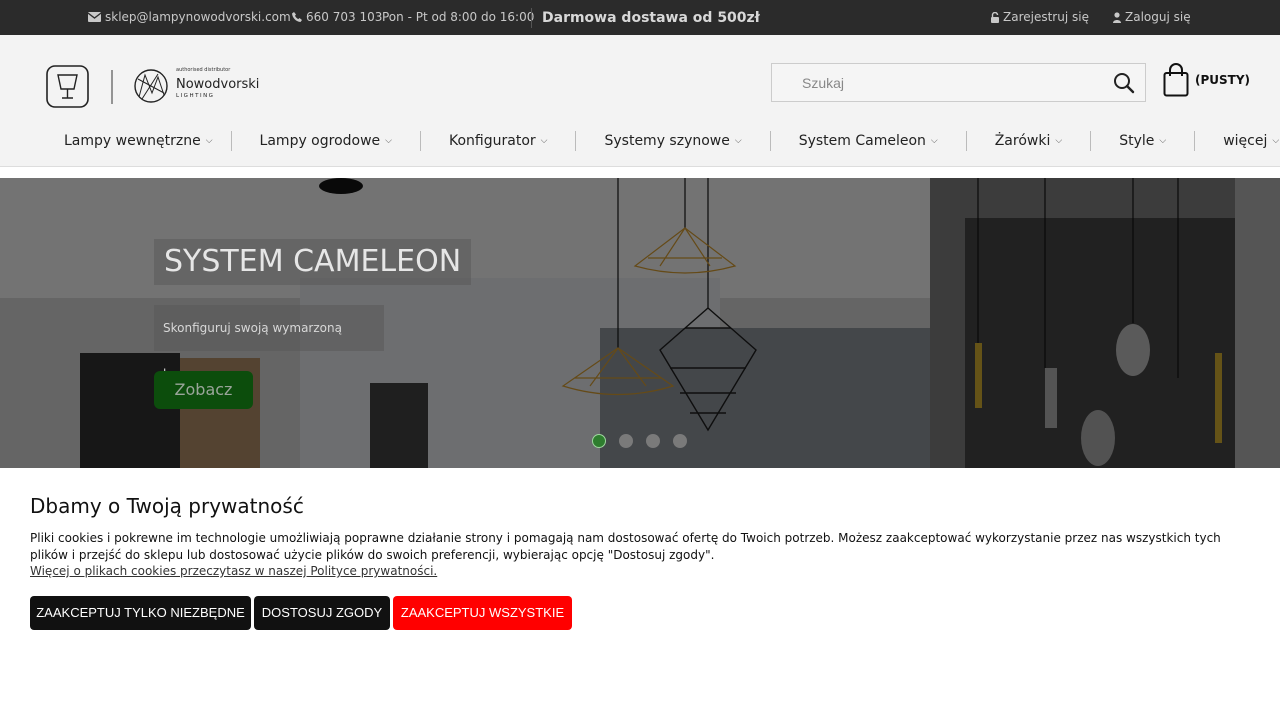 This screenshot has width=1280, height=720. Describe the element at coordinates (492, 141) in the screenshot. I see `nav-label: Konfigurator` at that location.